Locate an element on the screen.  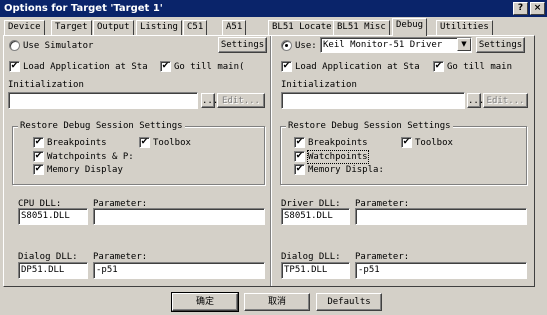
use-simulator-radio is located at coordinates (14, 45).